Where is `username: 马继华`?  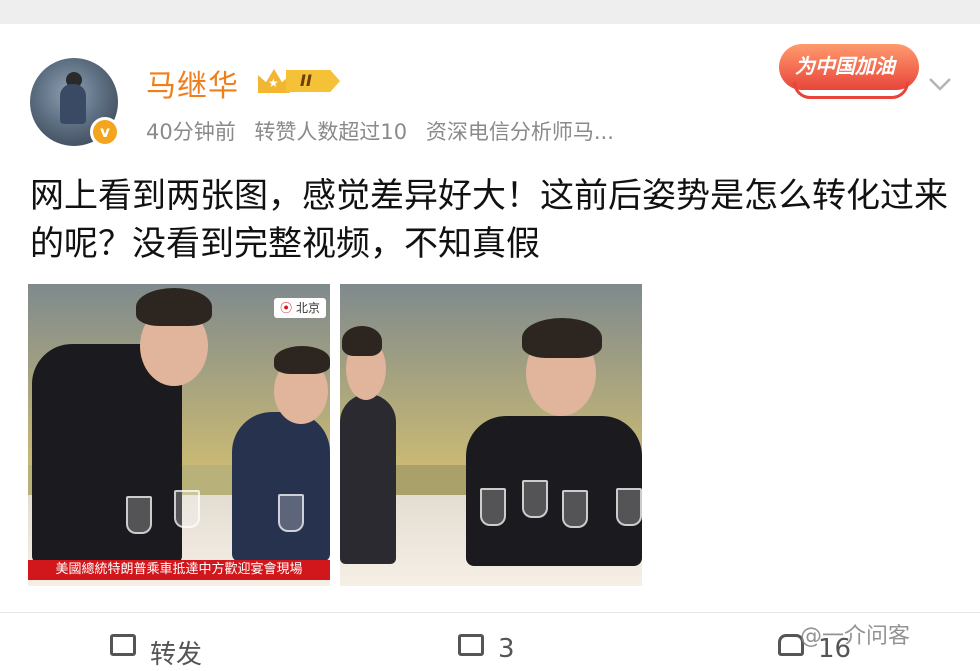
username: 马继华 is located at coordinates (192, 83).